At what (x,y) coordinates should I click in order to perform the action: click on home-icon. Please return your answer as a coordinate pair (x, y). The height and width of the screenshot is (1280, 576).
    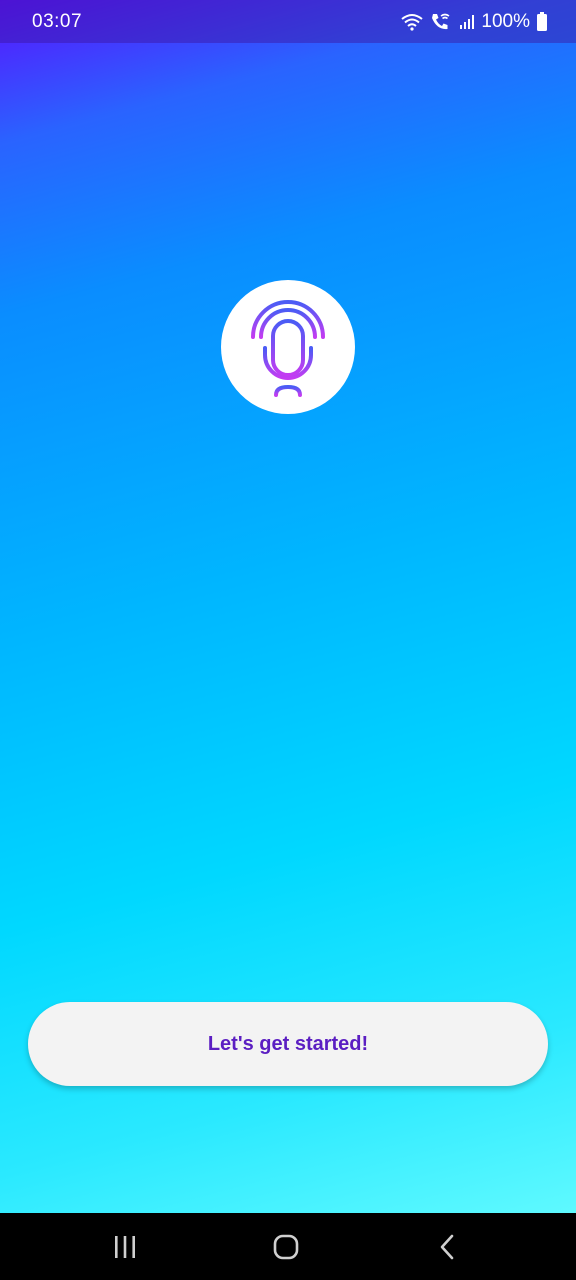
    Looking at the image, I should click on (286, 1247).